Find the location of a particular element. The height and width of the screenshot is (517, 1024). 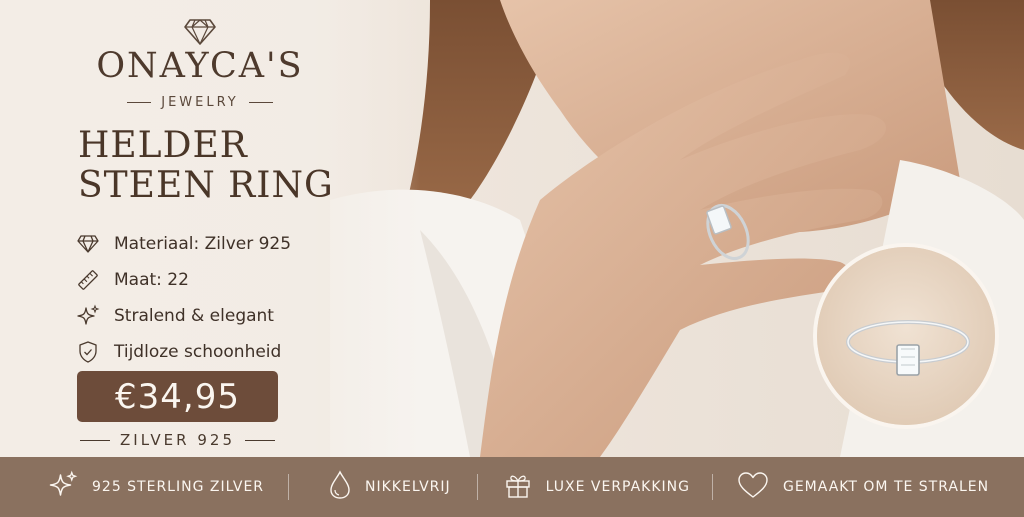

metal-label-text: ZILVER 925 is located at coordinates (177, 440).